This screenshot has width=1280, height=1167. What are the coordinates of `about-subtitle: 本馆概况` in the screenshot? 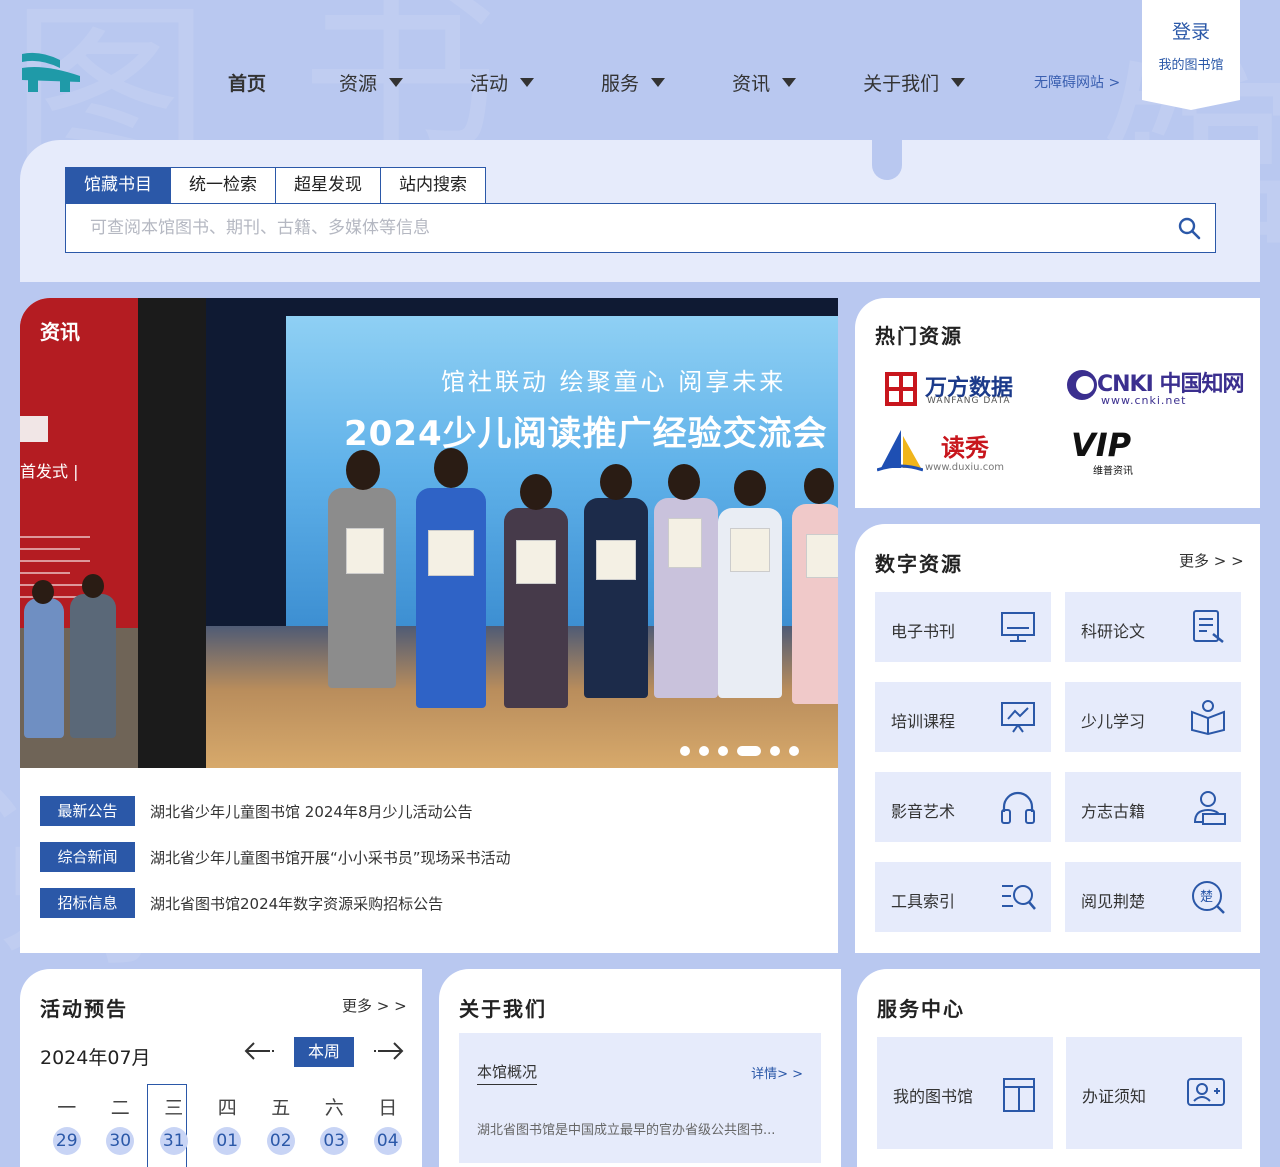 It's located at (507, 1073).